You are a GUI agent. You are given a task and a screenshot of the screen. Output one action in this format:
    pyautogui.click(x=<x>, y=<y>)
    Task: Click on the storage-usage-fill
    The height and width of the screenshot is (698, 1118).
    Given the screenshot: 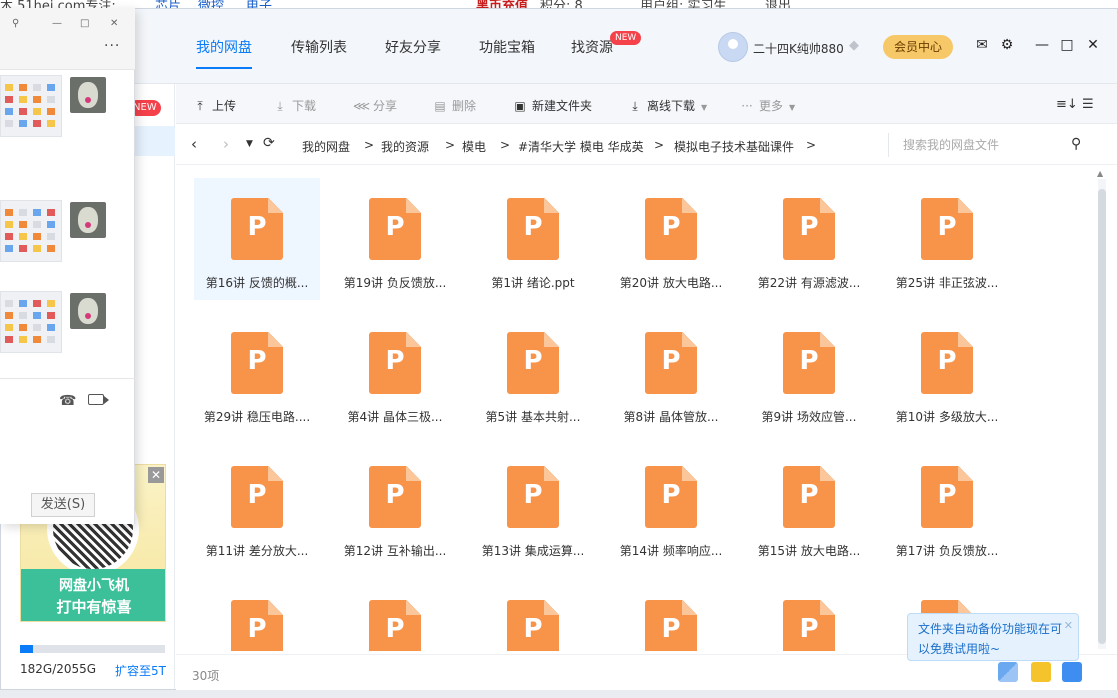 What is the action you would take?
    pyautogui.click(x=26, y=649)
    